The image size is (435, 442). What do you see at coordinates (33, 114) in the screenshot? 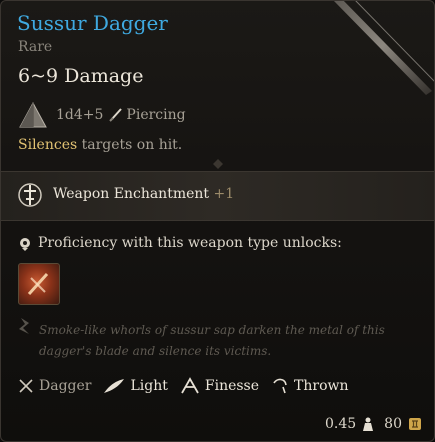
I see `d4-dice-icon` at bounding box center [33, 114].